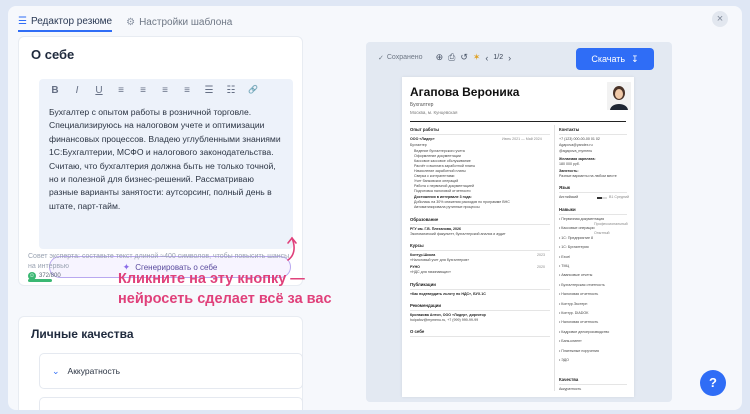  I want to click on skill-item: • Банк-клиент, so click(570, 341).